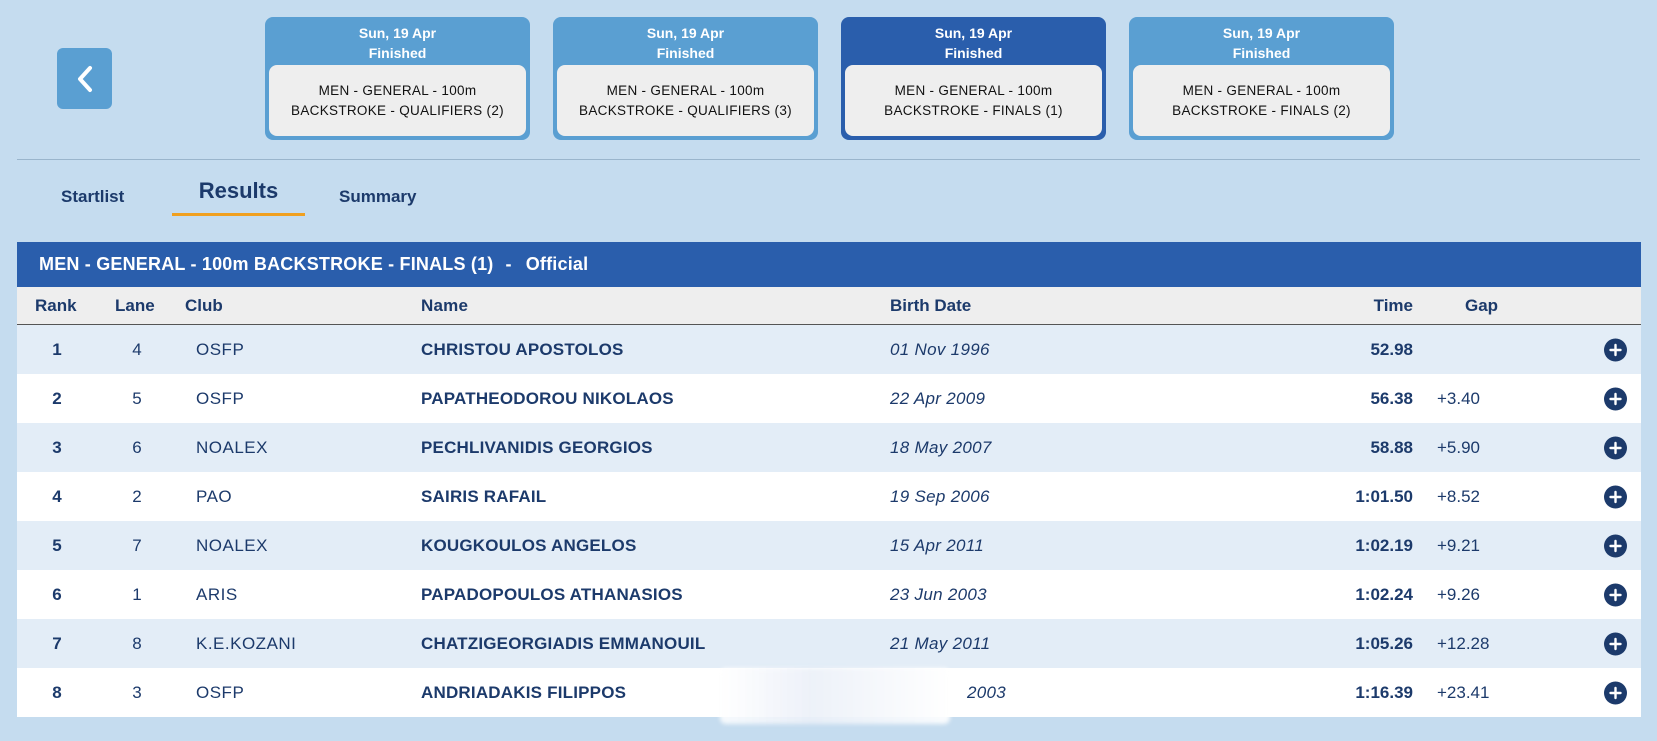 This screenshot has height=741, width=1657. What do you see at coordinates (987, 692) in the screenshot?
I see `birth-date-cell: 2003` at bounding box center [987, 692].